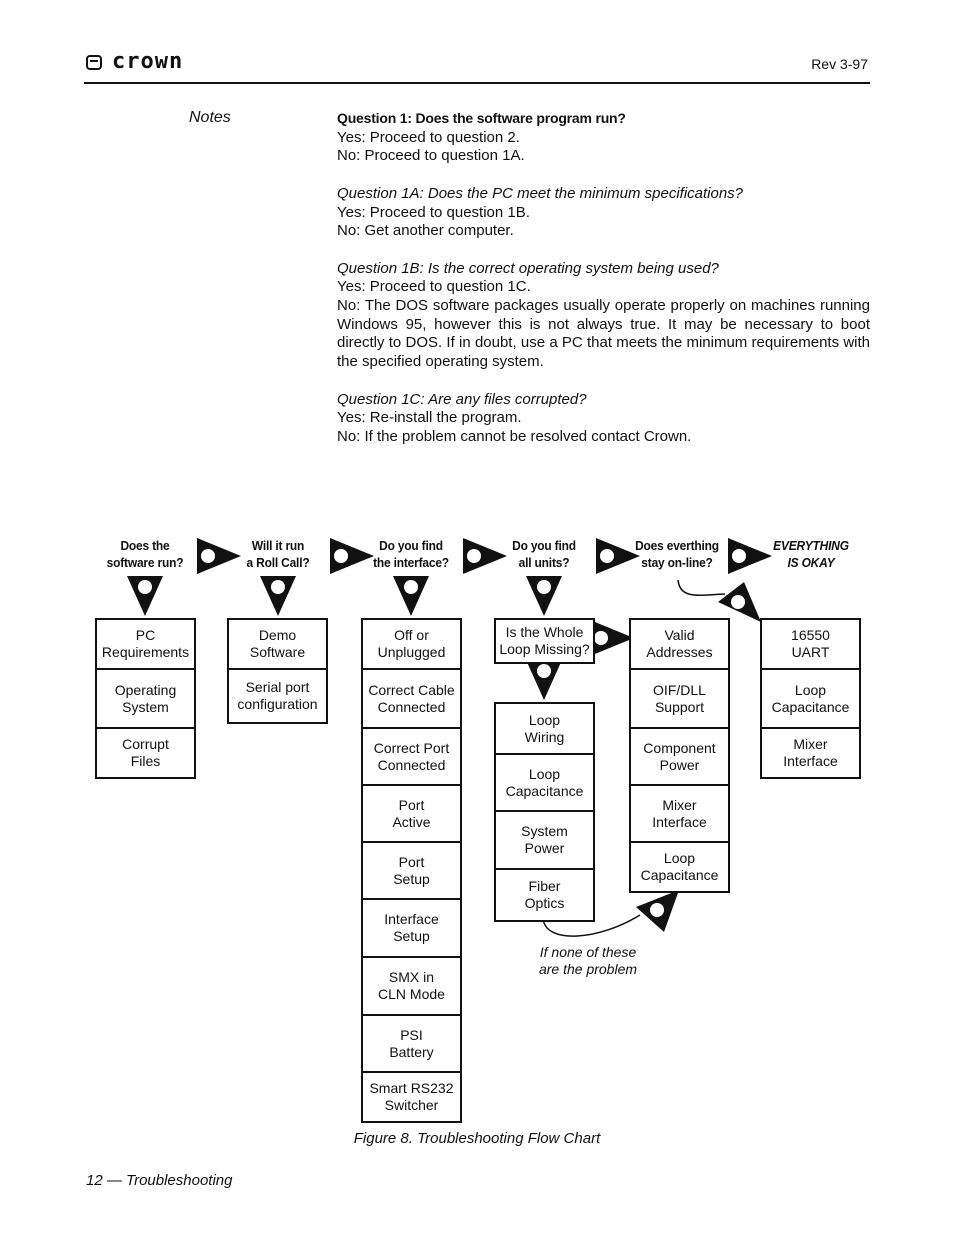 The width and height of the screenshot is (954, 1235). I want to click on question-line: stay on-line?, so click(677, 562).